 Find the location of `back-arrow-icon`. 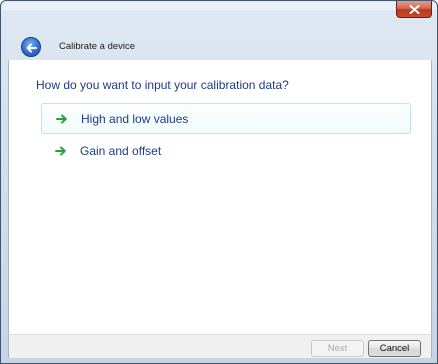

back-arrow-icon is located at coordinates (31, 47).